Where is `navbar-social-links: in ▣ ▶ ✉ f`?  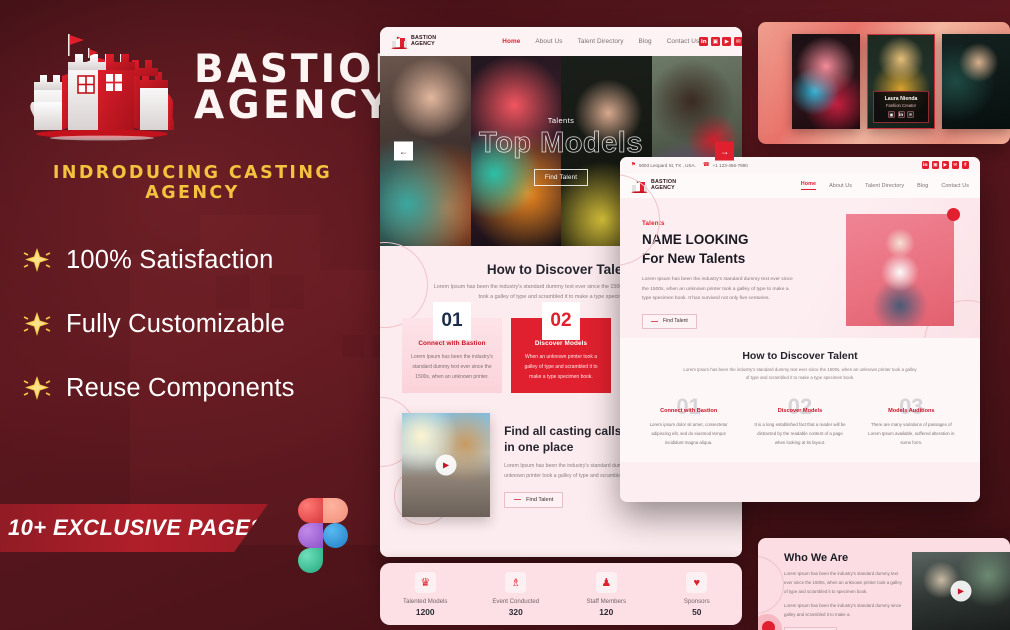 navbar-social-links: in ▣ ▶ ✉ f is located at coordinates (720, 41).